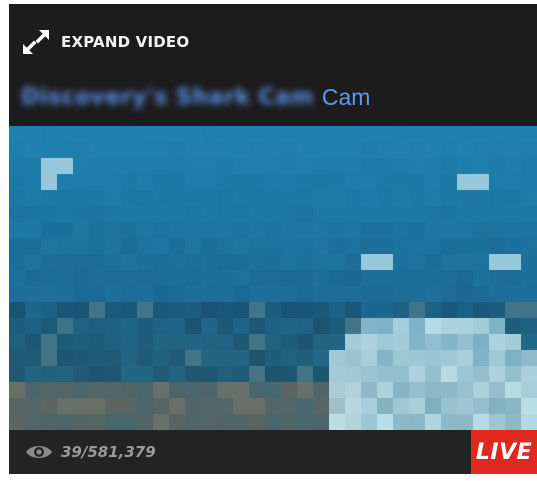 The width and height of the screenshot is (537, 481). What do you see at coordinates (125, 42) in the screenshot?
I see `expand-video-label: EXPAND VIDEO` at bounding box center [125, 42].